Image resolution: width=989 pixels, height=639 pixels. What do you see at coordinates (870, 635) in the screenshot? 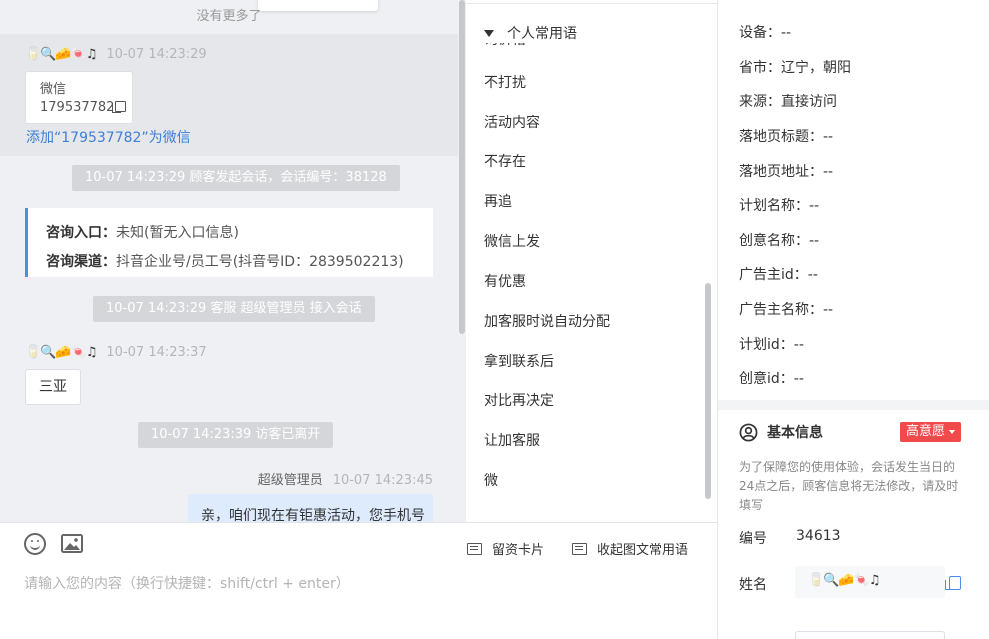
I see `next-field` at bounding box center [870, 635].